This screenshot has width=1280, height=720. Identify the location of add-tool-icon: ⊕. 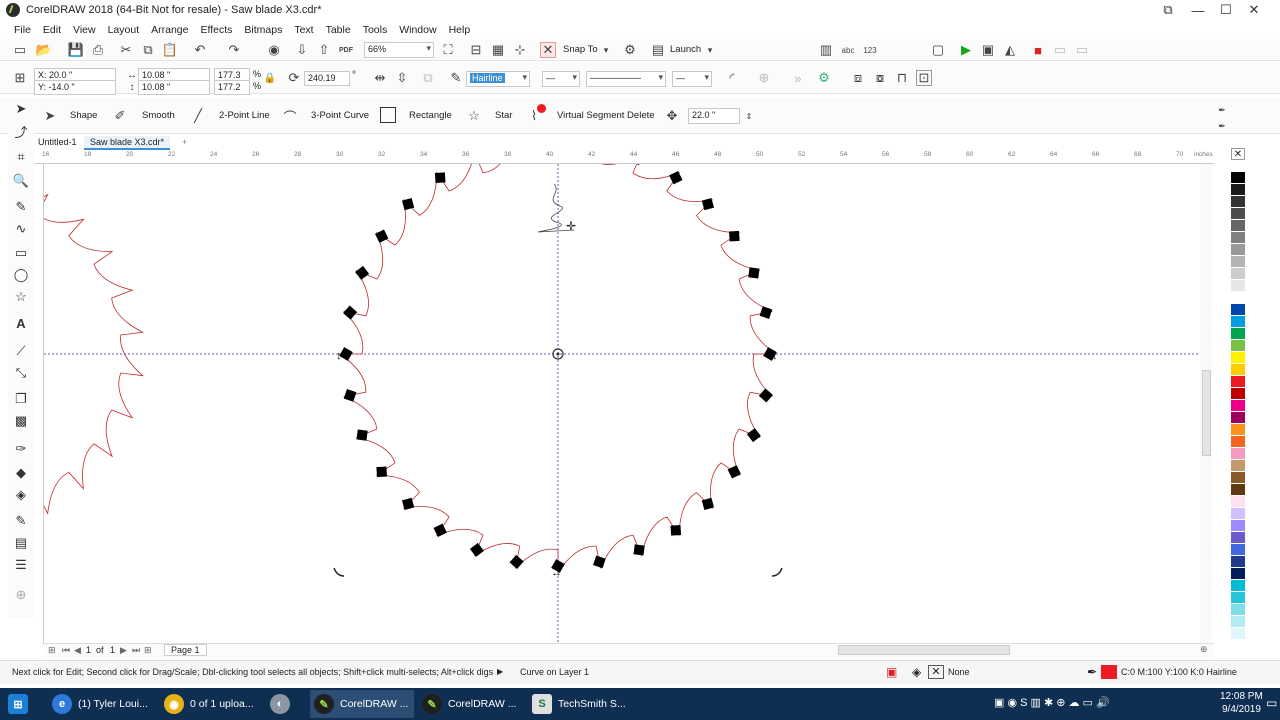
(21, 595).